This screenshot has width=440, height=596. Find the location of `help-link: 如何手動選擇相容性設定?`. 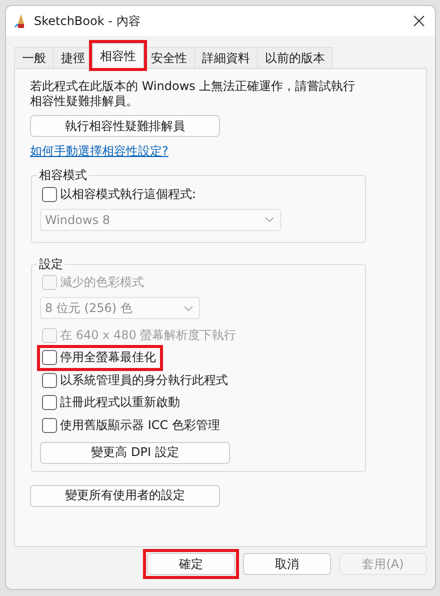

help-link: 如何手動選擇相容性設定? is located at coordinates (99, 151).